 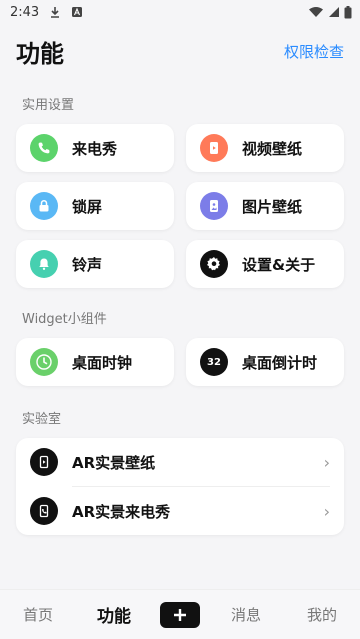 I want to click on section-label-practical: 实用设置, so click(x=48, y=105).